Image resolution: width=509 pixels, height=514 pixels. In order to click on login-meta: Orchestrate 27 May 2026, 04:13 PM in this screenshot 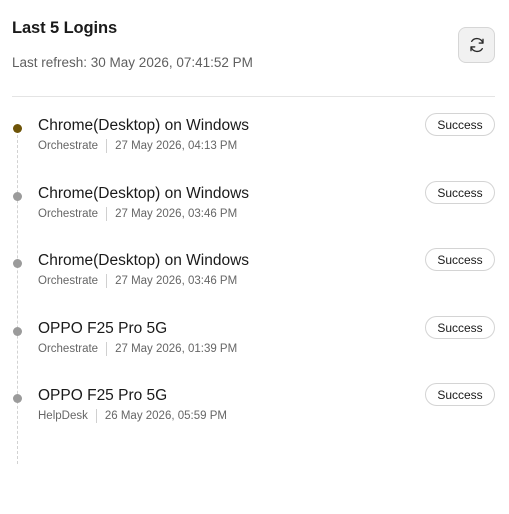, I will do `click(137, 146)`.